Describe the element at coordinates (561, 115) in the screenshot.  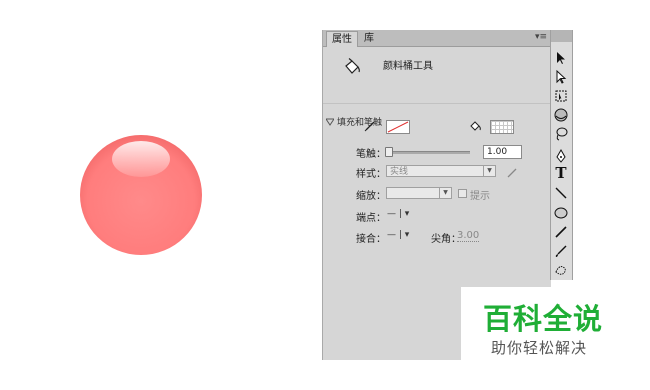
I see `3d-rotation-tool-icon` at that location.